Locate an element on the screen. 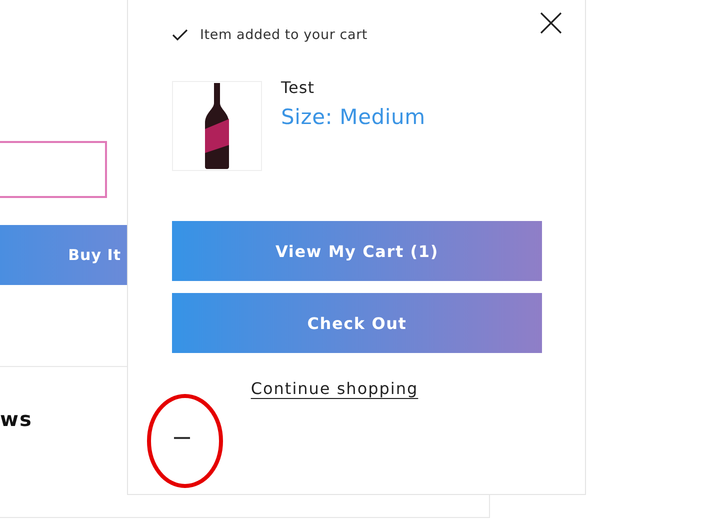 This screenshot has height=531, width=720. product-title: Test is located at coordinates (298, 87).